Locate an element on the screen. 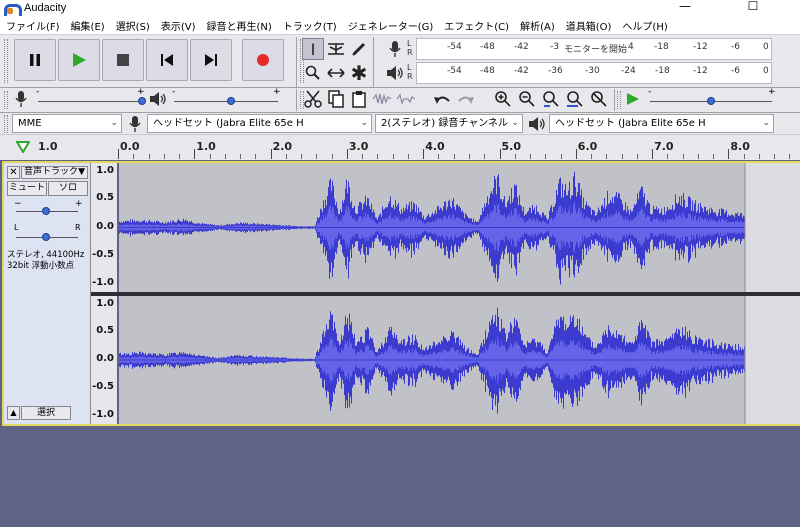 This screenshot has height=527, width=800. skip-start-icon is located at coordinates (167, 60).